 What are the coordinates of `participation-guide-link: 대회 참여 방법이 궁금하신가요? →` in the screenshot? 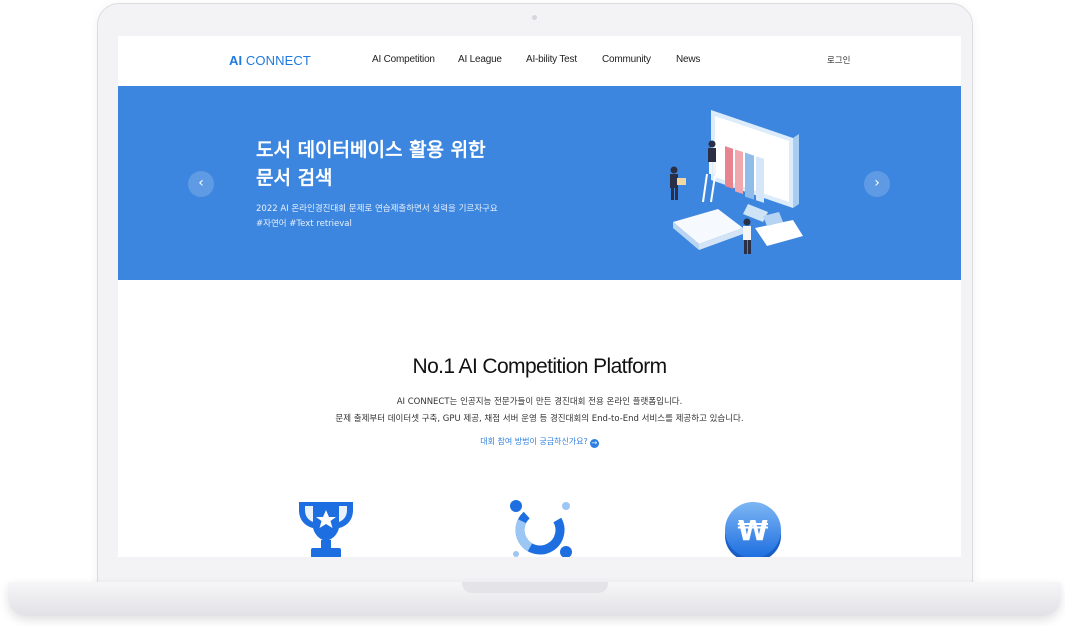 It's located at (539, 442).